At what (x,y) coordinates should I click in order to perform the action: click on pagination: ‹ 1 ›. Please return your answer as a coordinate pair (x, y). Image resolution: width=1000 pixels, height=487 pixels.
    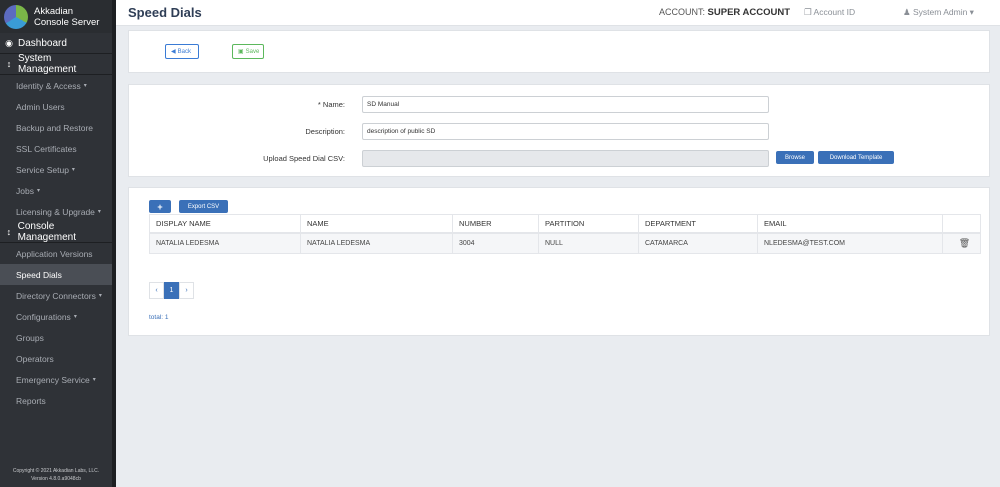
    Looking at the image, I should click on (171, 290).